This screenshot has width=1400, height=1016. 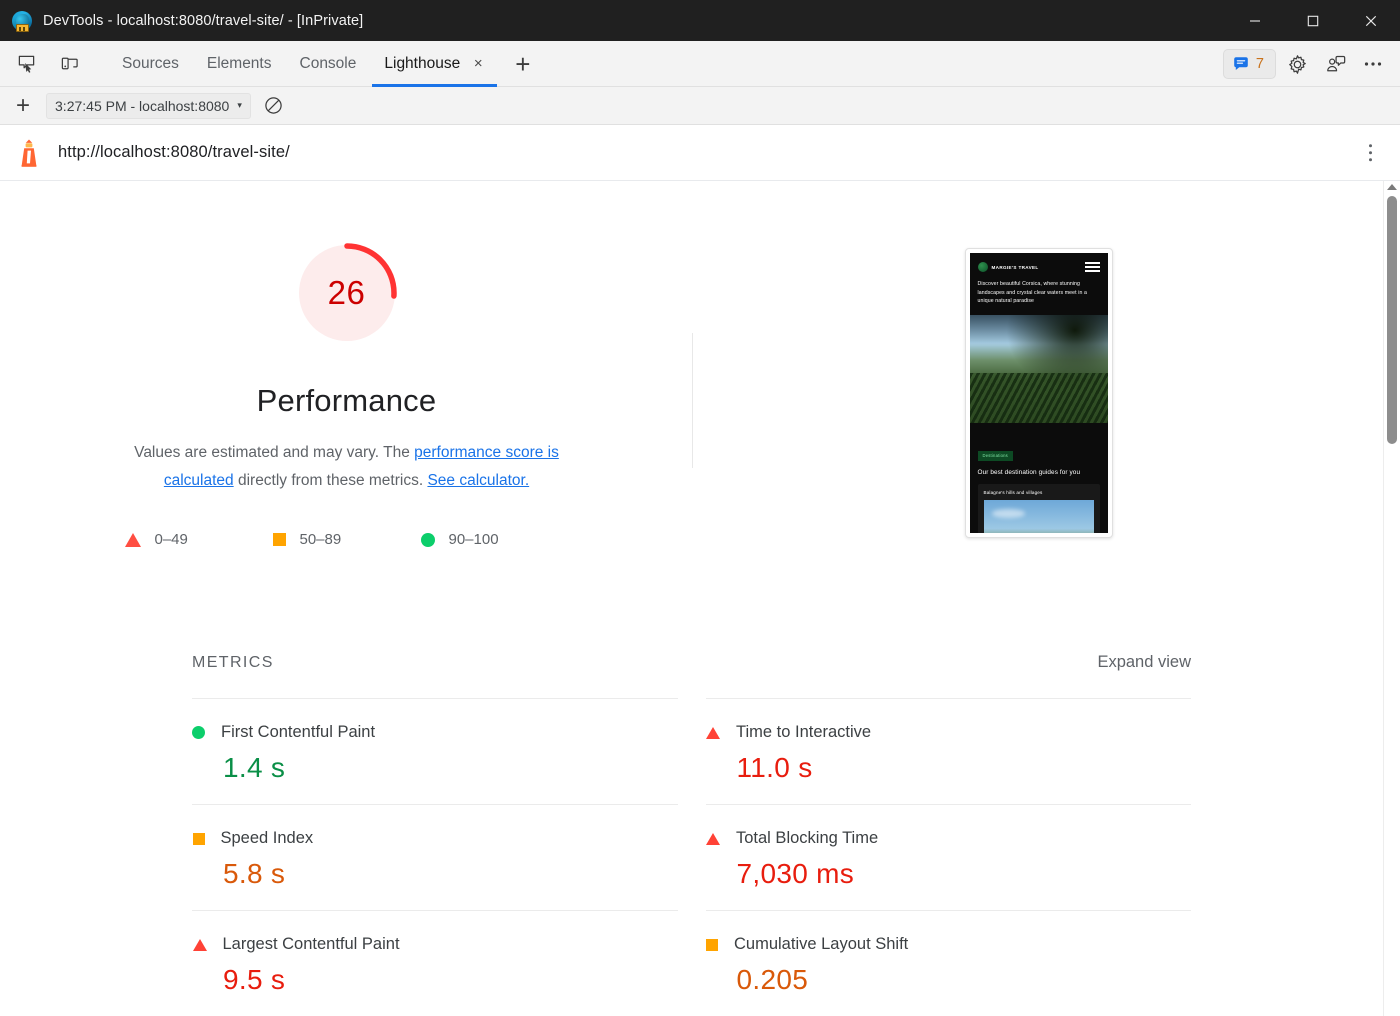 What do you see at coordinates (1038, 508) in the screenshot?
I see `screenshot-card: Balagne's hills and villages` at bounding box center [1038, 508].